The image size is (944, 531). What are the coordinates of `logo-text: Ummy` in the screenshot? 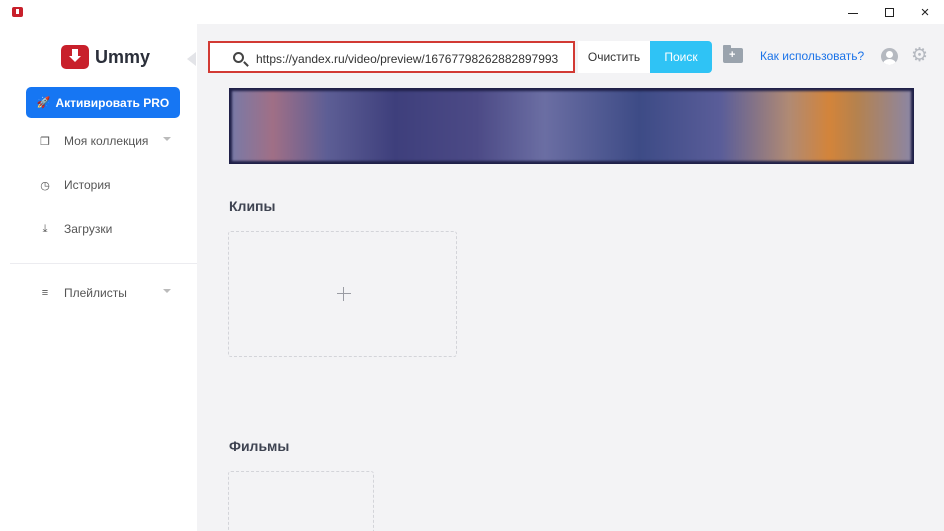 It's located at (123, 56).